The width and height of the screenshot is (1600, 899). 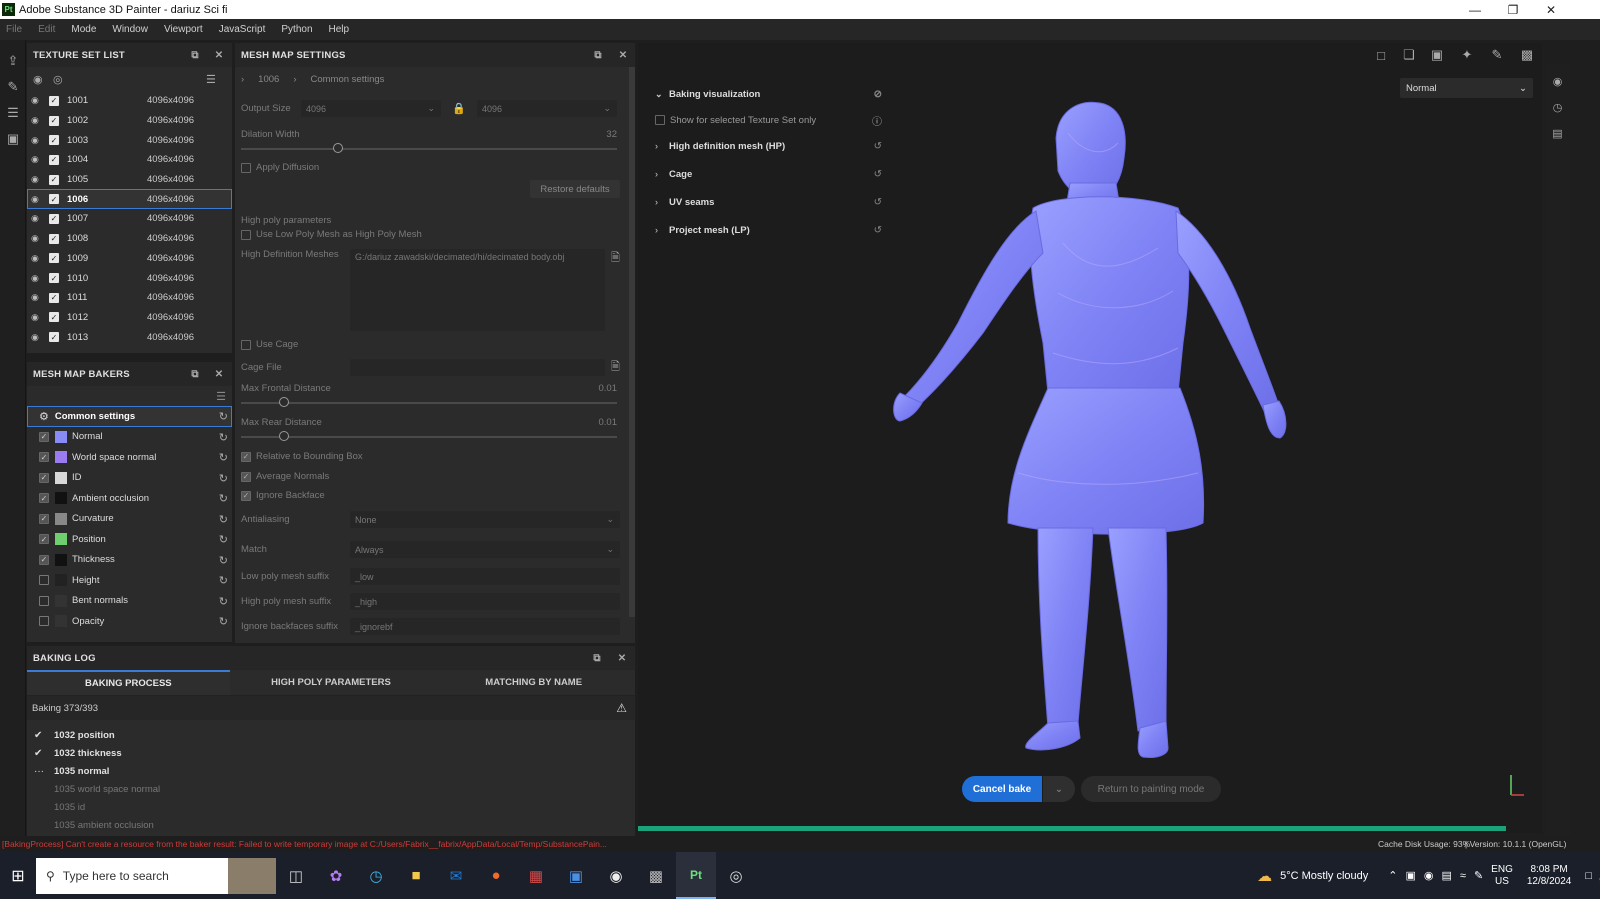 I want to click on texture-set-row: ◉ ✓ 1008 4096x4096, so click(x=129, y=239).